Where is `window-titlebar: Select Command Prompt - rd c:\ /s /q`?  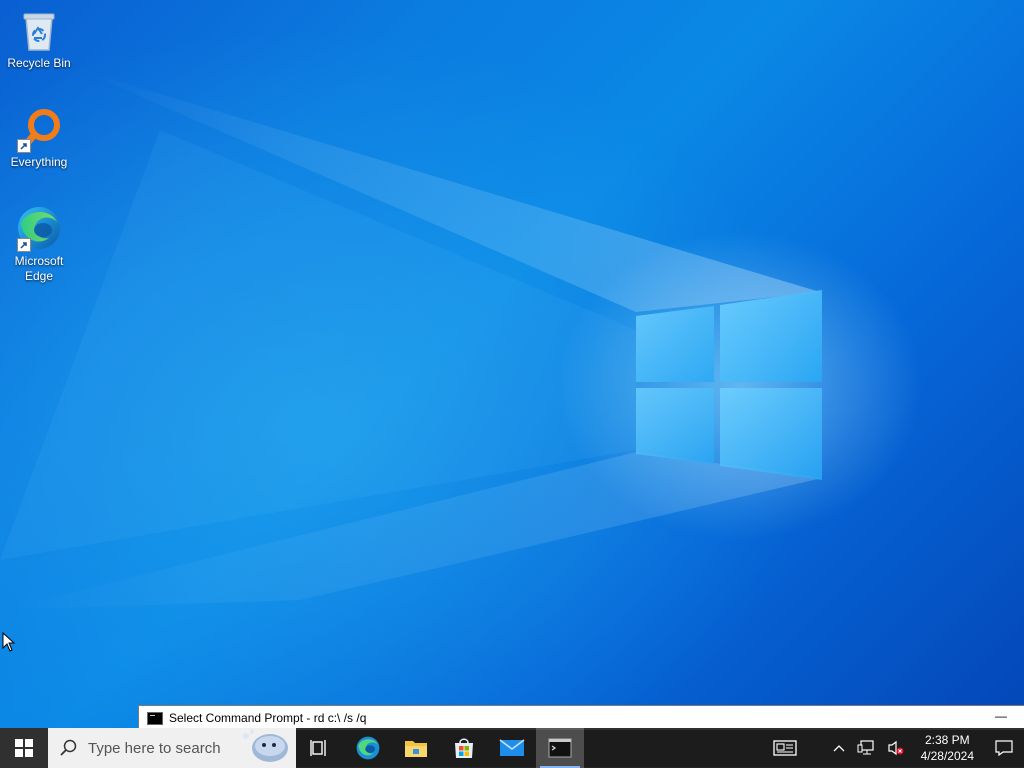 window-titlebar: Select Command Prompt - rd c:\ /s /q is located at coordinates (581, 718).